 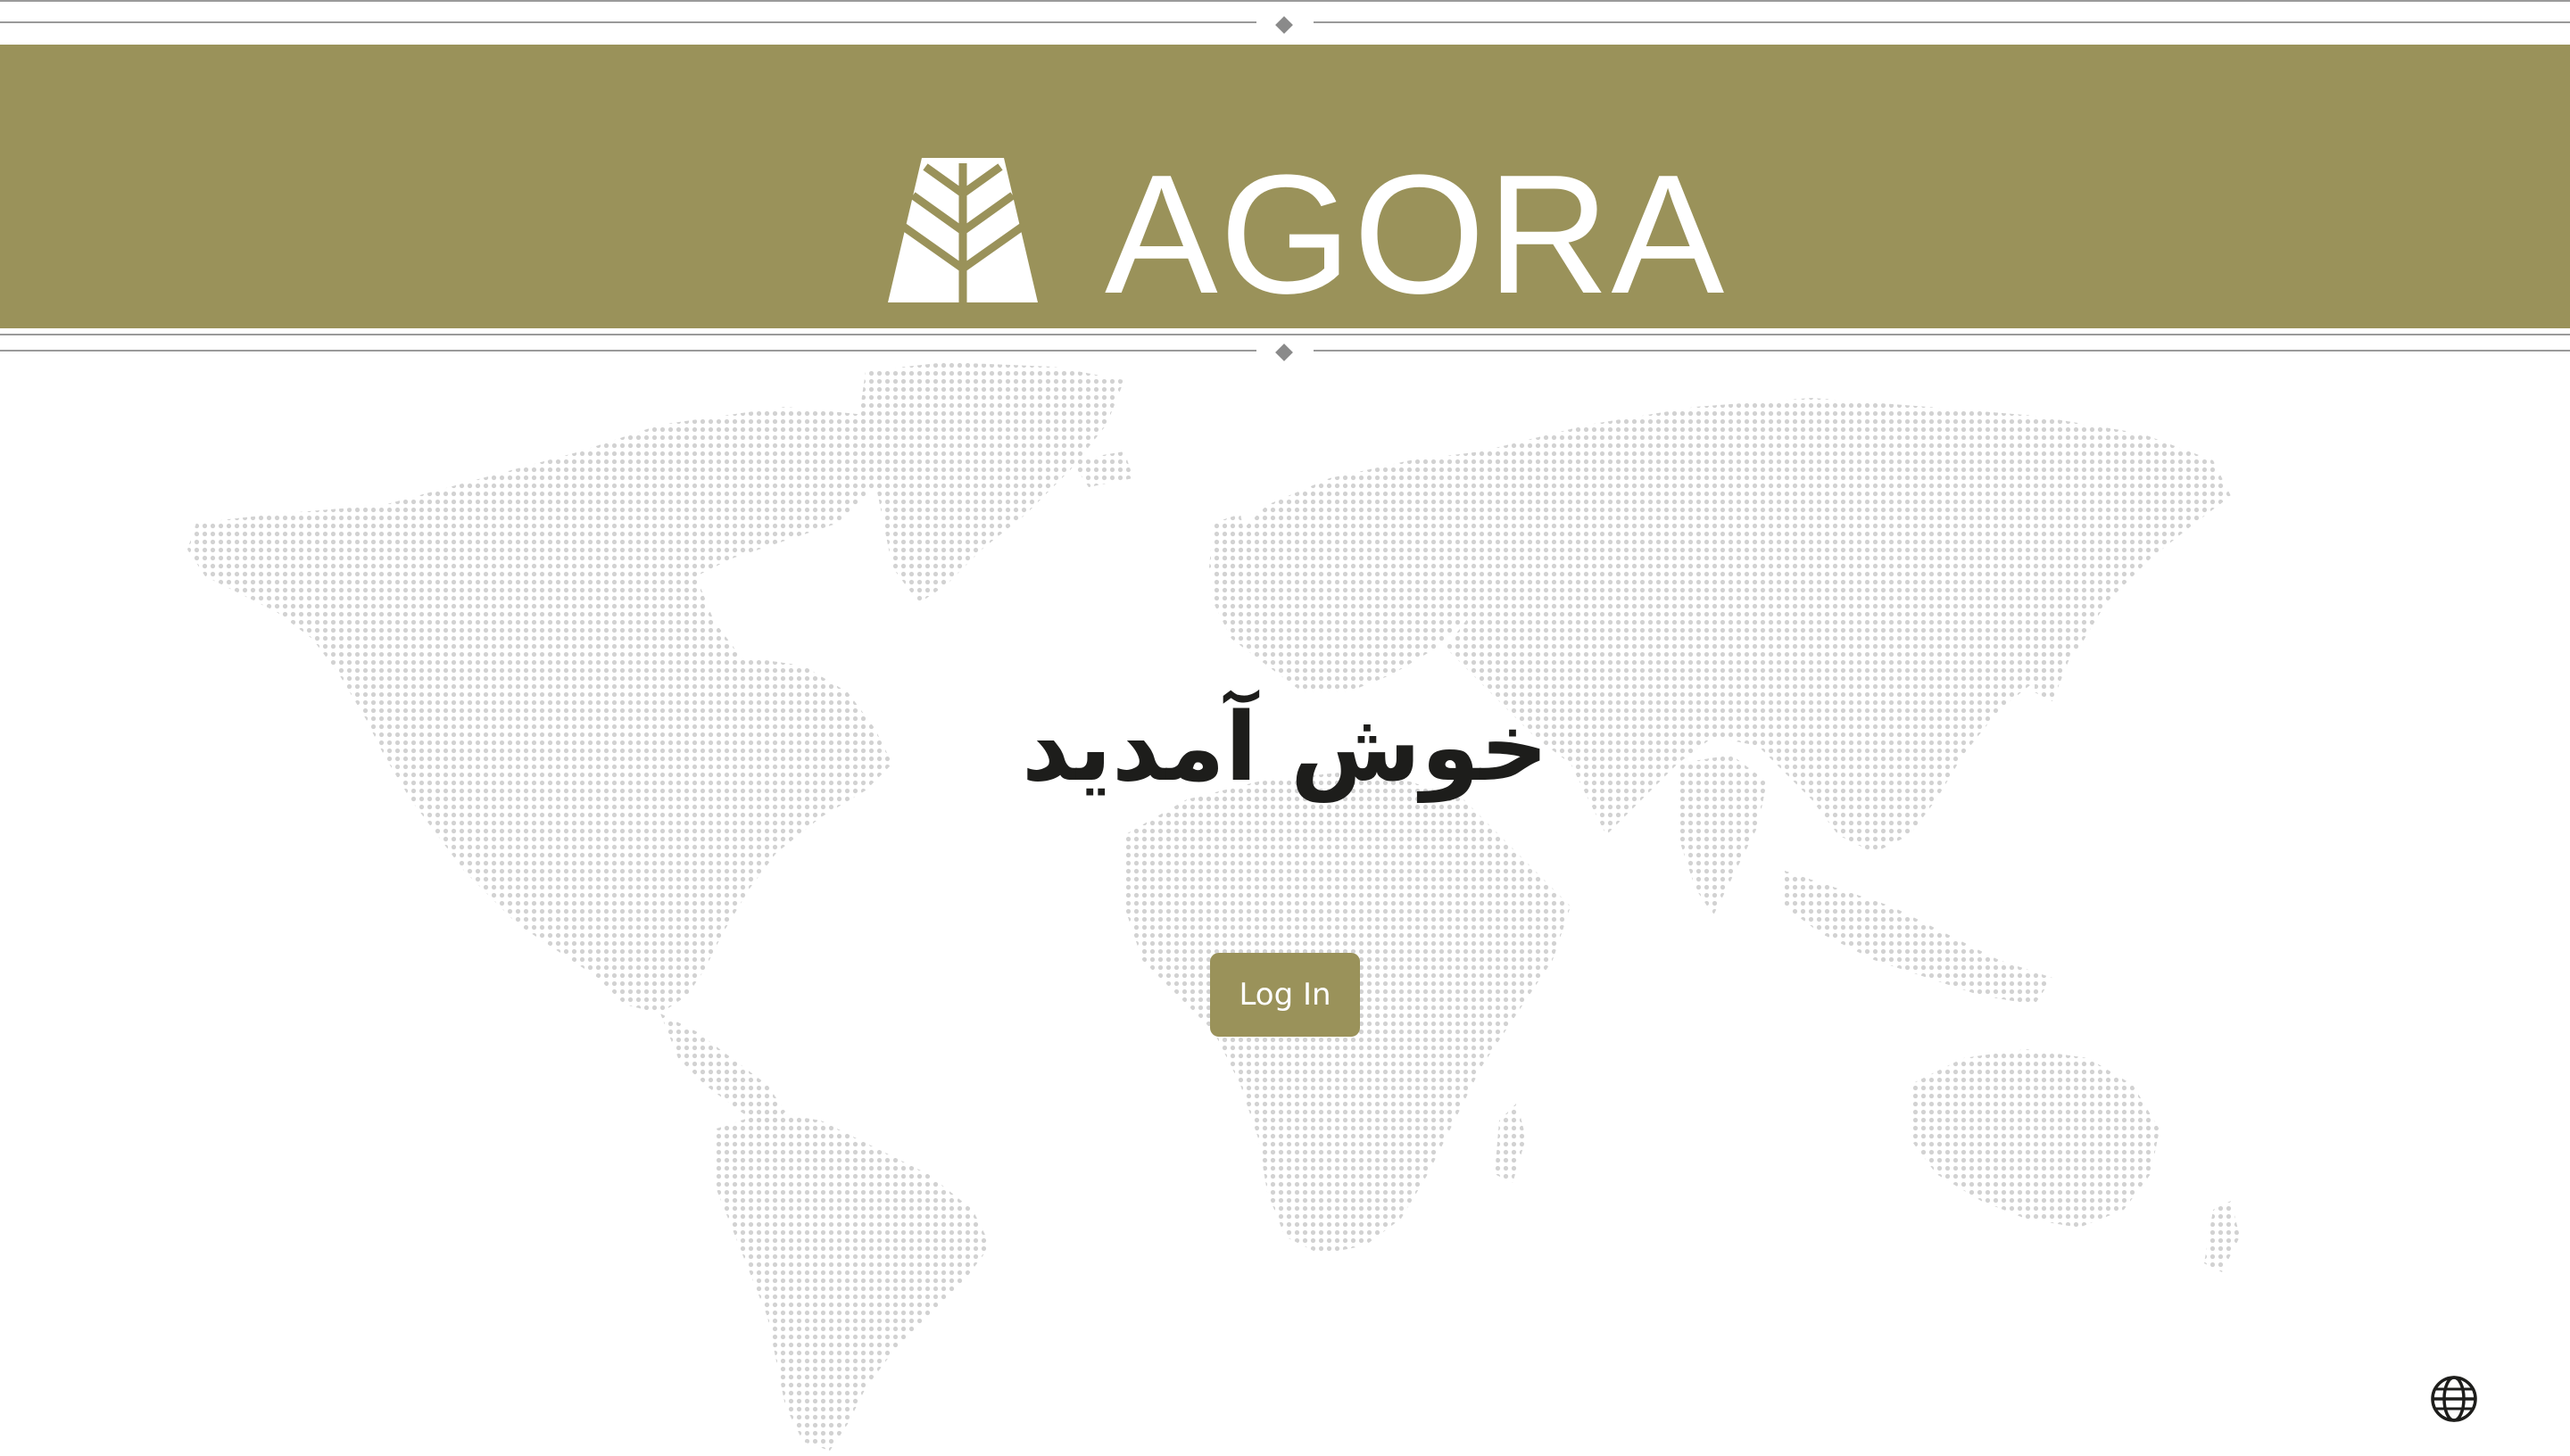 I want to click on top-rule-outer, so click(x=1285, y=1).